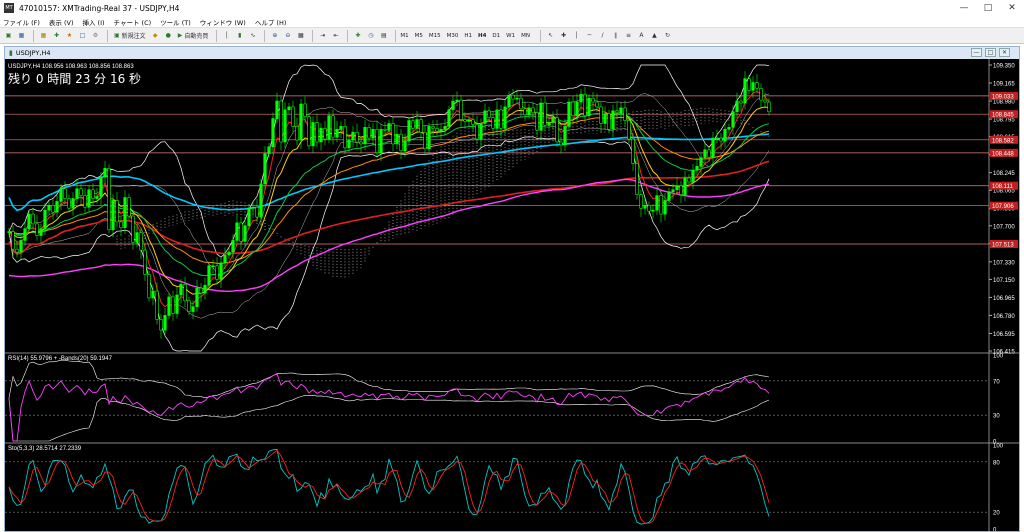 This screenshot has width=1024, height=532. Describe the element at coordinates (155, 35) in the screenshot. I see `metaeditor-icon: ◆` at that location.